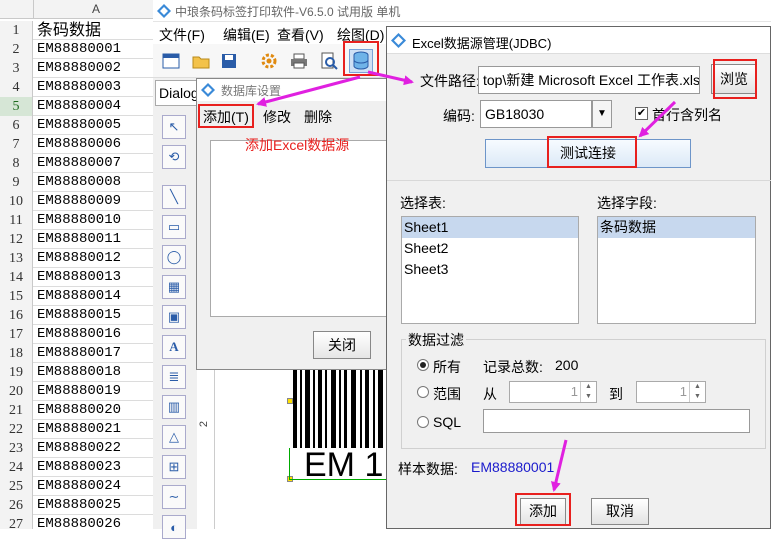 The width and height of the screenshot is (771, 539). What do you see at coordinates (490, 270) in the screenshot?
I see `table-list: Sheet1 Sheet2 Sheet3` at bounding box center [490, 270].